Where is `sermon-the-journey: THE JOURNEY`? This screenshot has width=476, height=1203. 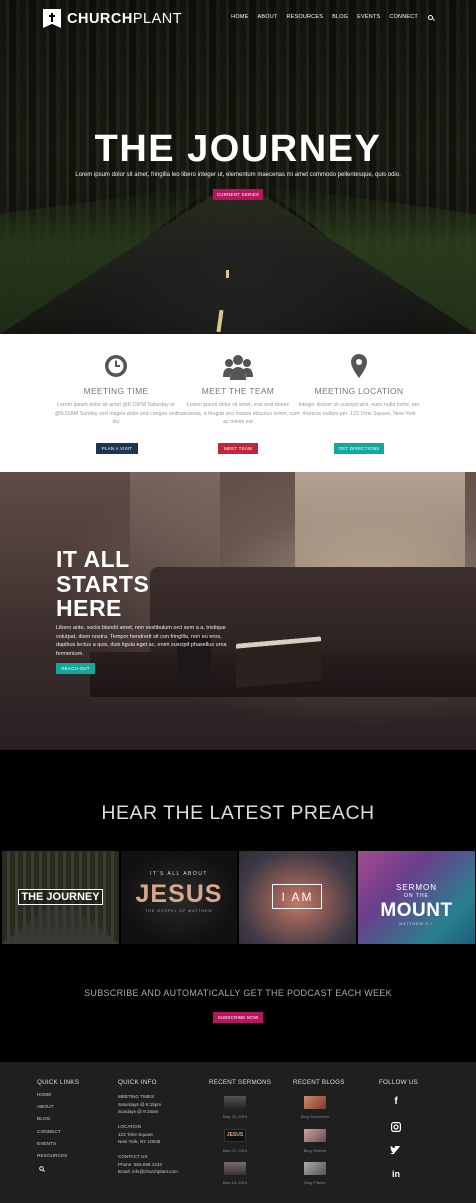 sermon-the-journey: THE JOURNEY is located at coordinates (60, 897).